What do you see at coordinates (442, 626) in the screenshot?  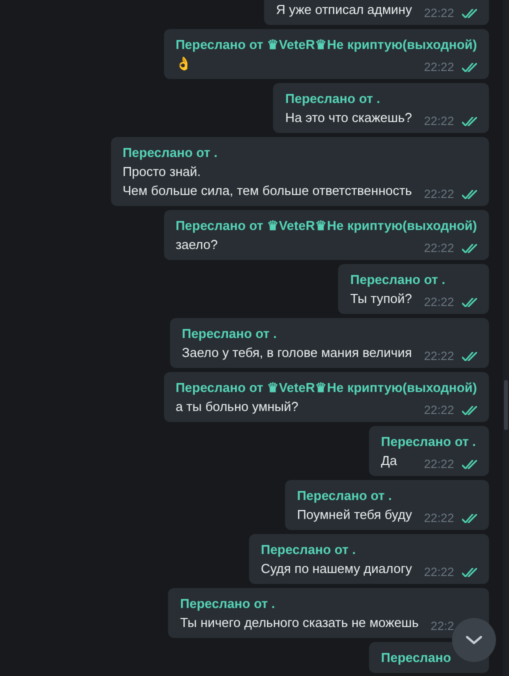 I see `message-time: 22:2` at bounding box center [442, 626].